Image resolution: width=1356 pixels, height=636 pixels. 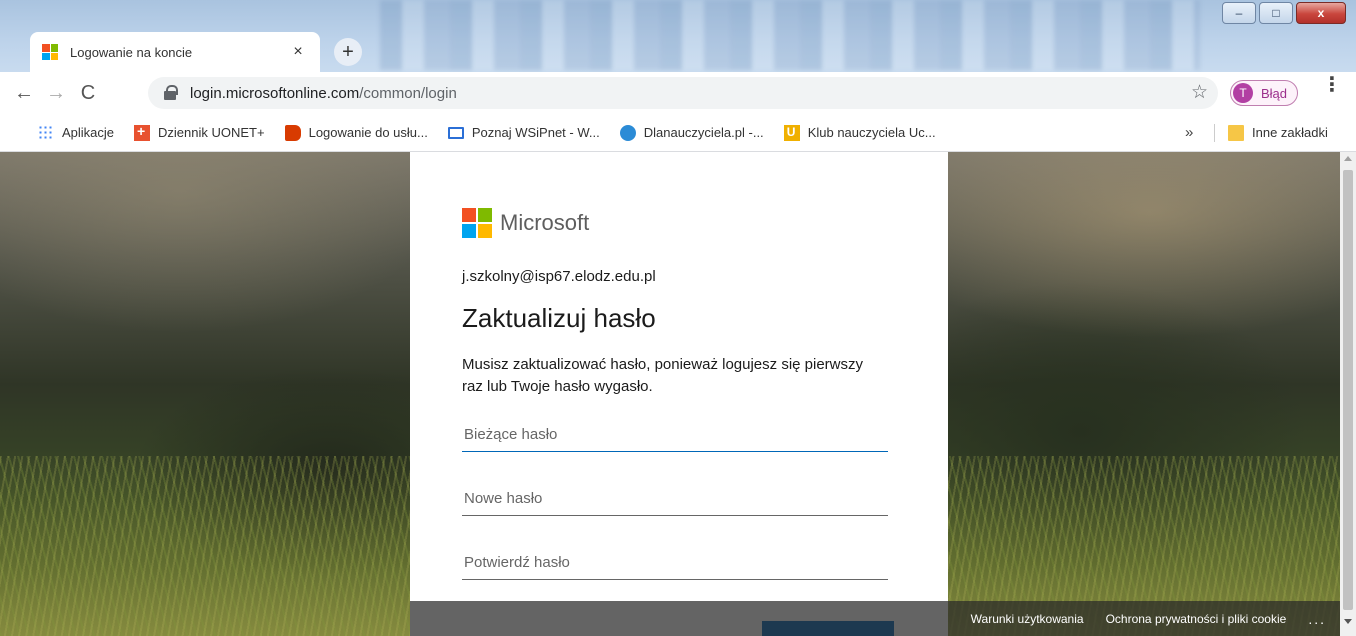 What do you see at coordinates (348, 52) in the screenshot?
I see `new-tab-button: +` at bounding box center [348, 52].